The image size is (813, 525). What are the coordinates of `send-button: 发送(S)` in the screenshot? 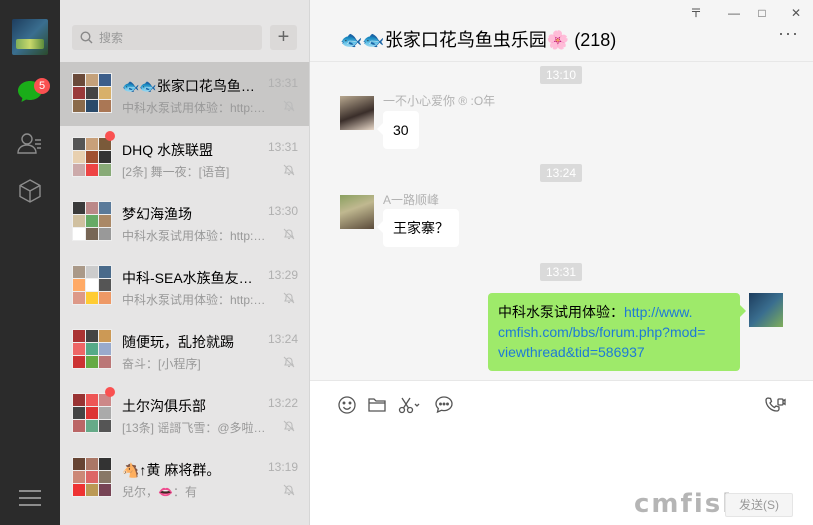 It's located at (759, 505).